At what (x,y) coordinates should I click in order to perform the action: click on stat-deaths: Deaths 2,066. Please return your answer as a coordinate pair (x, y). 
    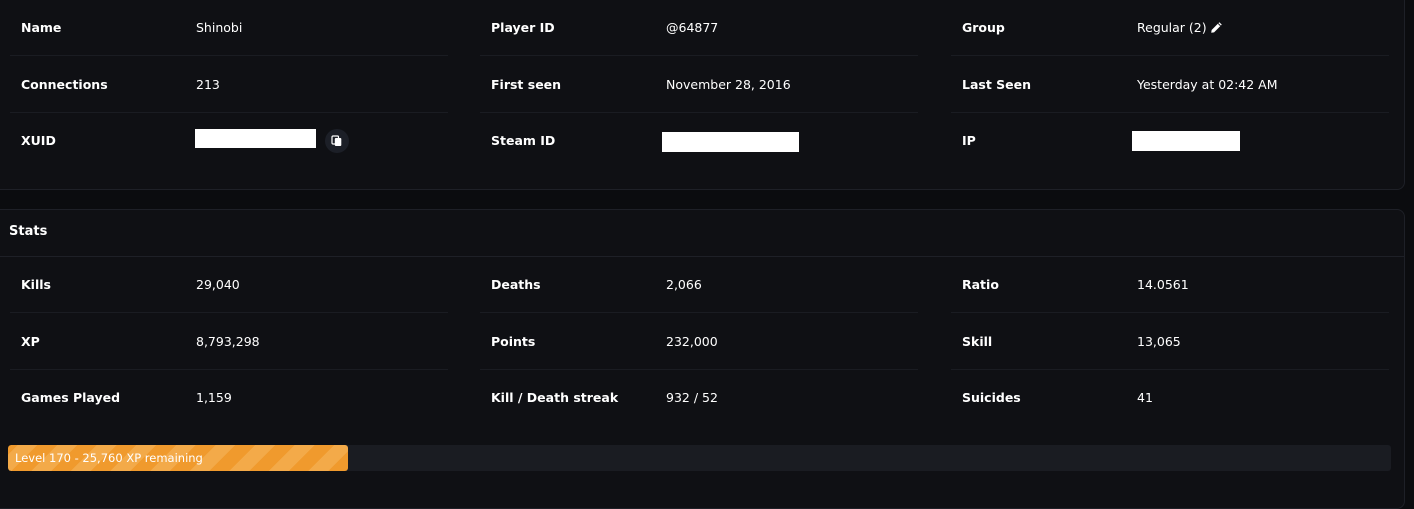
    Looking at the image, I should click on (699, 285).